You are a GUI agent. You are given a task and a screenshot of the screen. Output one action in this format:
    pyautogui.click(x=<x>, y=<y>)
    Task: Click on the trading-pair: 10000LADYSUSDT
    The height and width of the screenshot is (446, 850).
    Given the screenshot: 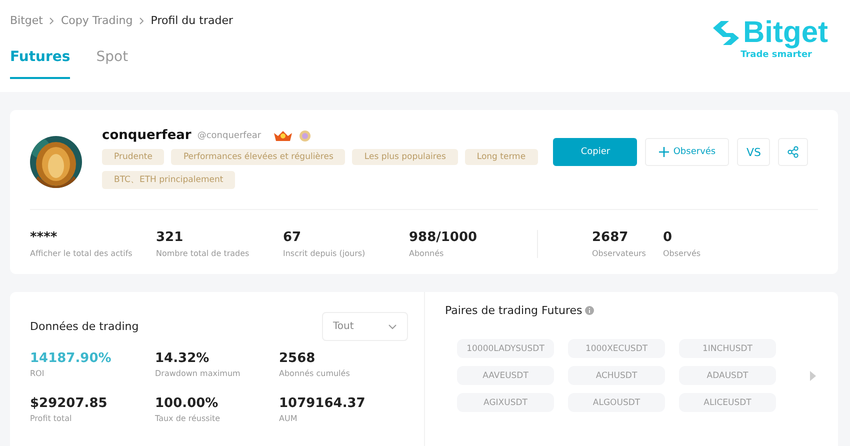 What is the action you would take?
    pyautogui.click(x=505, y=348)
    